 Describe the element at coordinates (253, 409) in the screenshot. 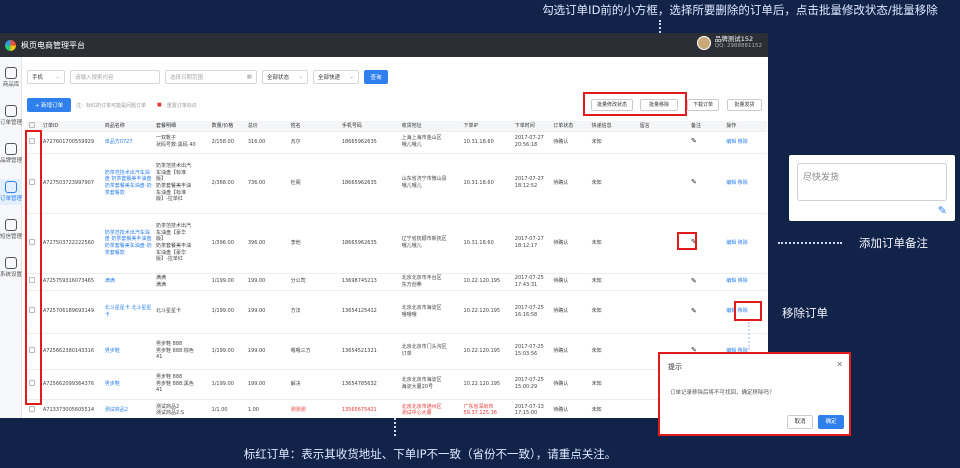

I see `total: 1.00` at that location.